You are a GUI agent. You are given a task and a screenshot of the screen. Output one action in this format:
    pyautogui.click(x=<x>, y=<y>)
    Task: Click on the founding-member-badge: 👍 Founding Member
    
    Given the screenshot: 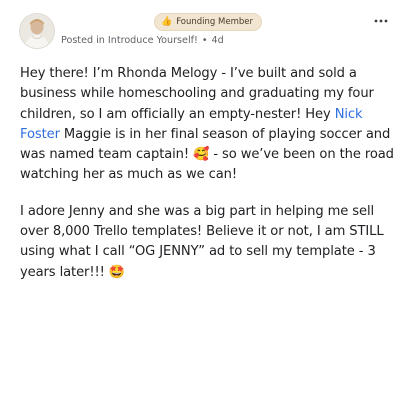 What is the action you would take?
    pyautogui.click(x=208, y=22)
    